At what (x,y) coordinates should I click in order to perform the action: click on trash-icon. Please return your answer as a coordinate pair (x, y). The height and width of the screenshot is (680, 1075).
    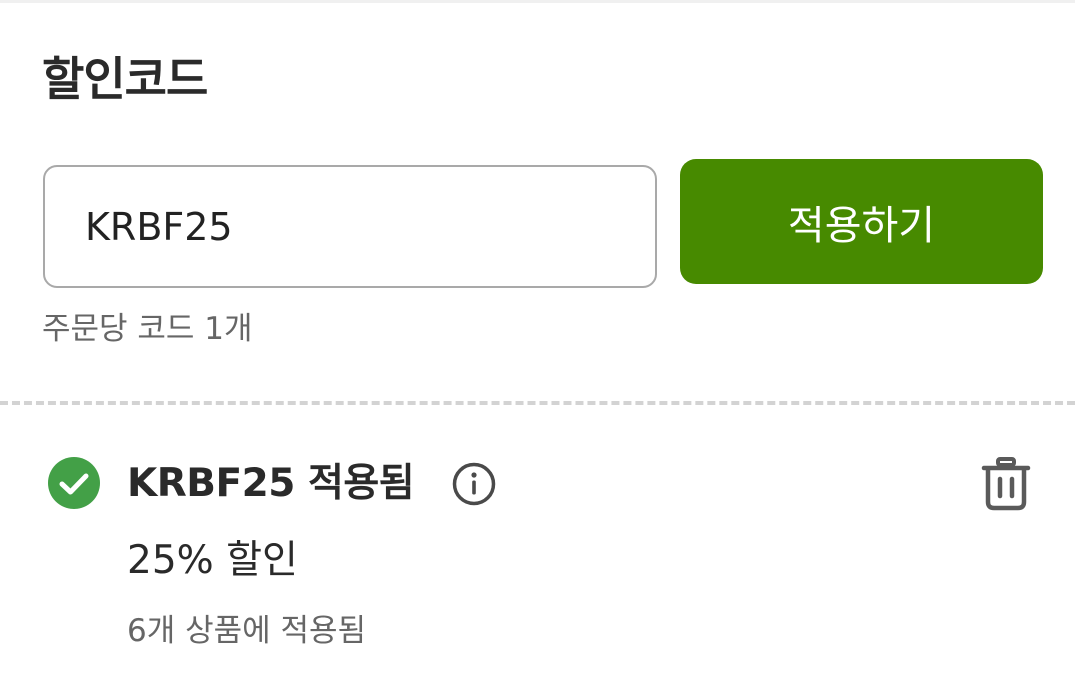
    Looking at the image, I should click on (1006, 484).